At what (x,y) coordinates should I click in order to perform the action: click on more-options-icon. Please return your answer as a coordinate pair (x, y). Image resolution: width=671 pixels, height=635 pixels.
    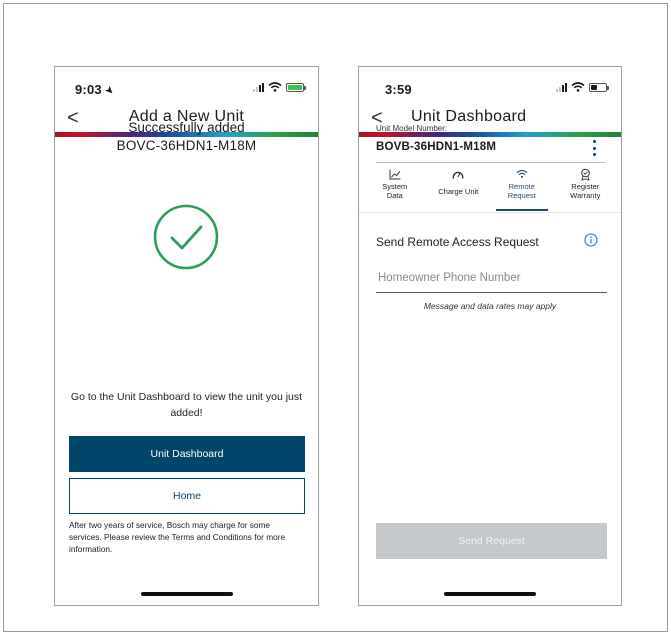
    Looking at the image, I should click on (594, 148).